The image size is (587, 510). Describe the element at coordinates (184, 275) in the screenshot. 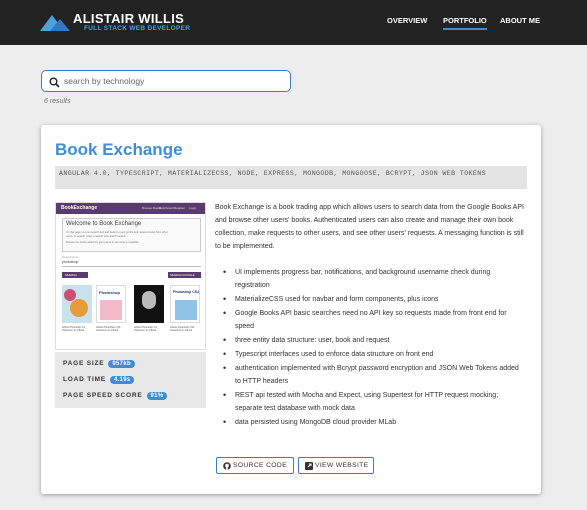

I see `screenshot-google-btn: SEARCH GOOGLE` at that location.